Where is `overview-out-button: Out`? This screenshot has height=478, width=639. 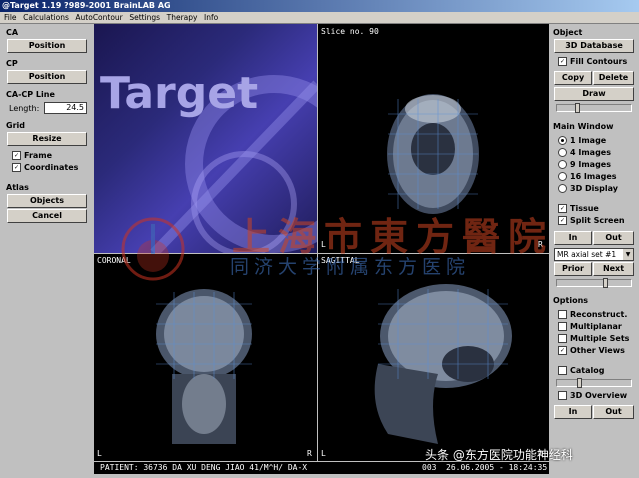 overview-out-button: Out is located at coordinates (613, 412).